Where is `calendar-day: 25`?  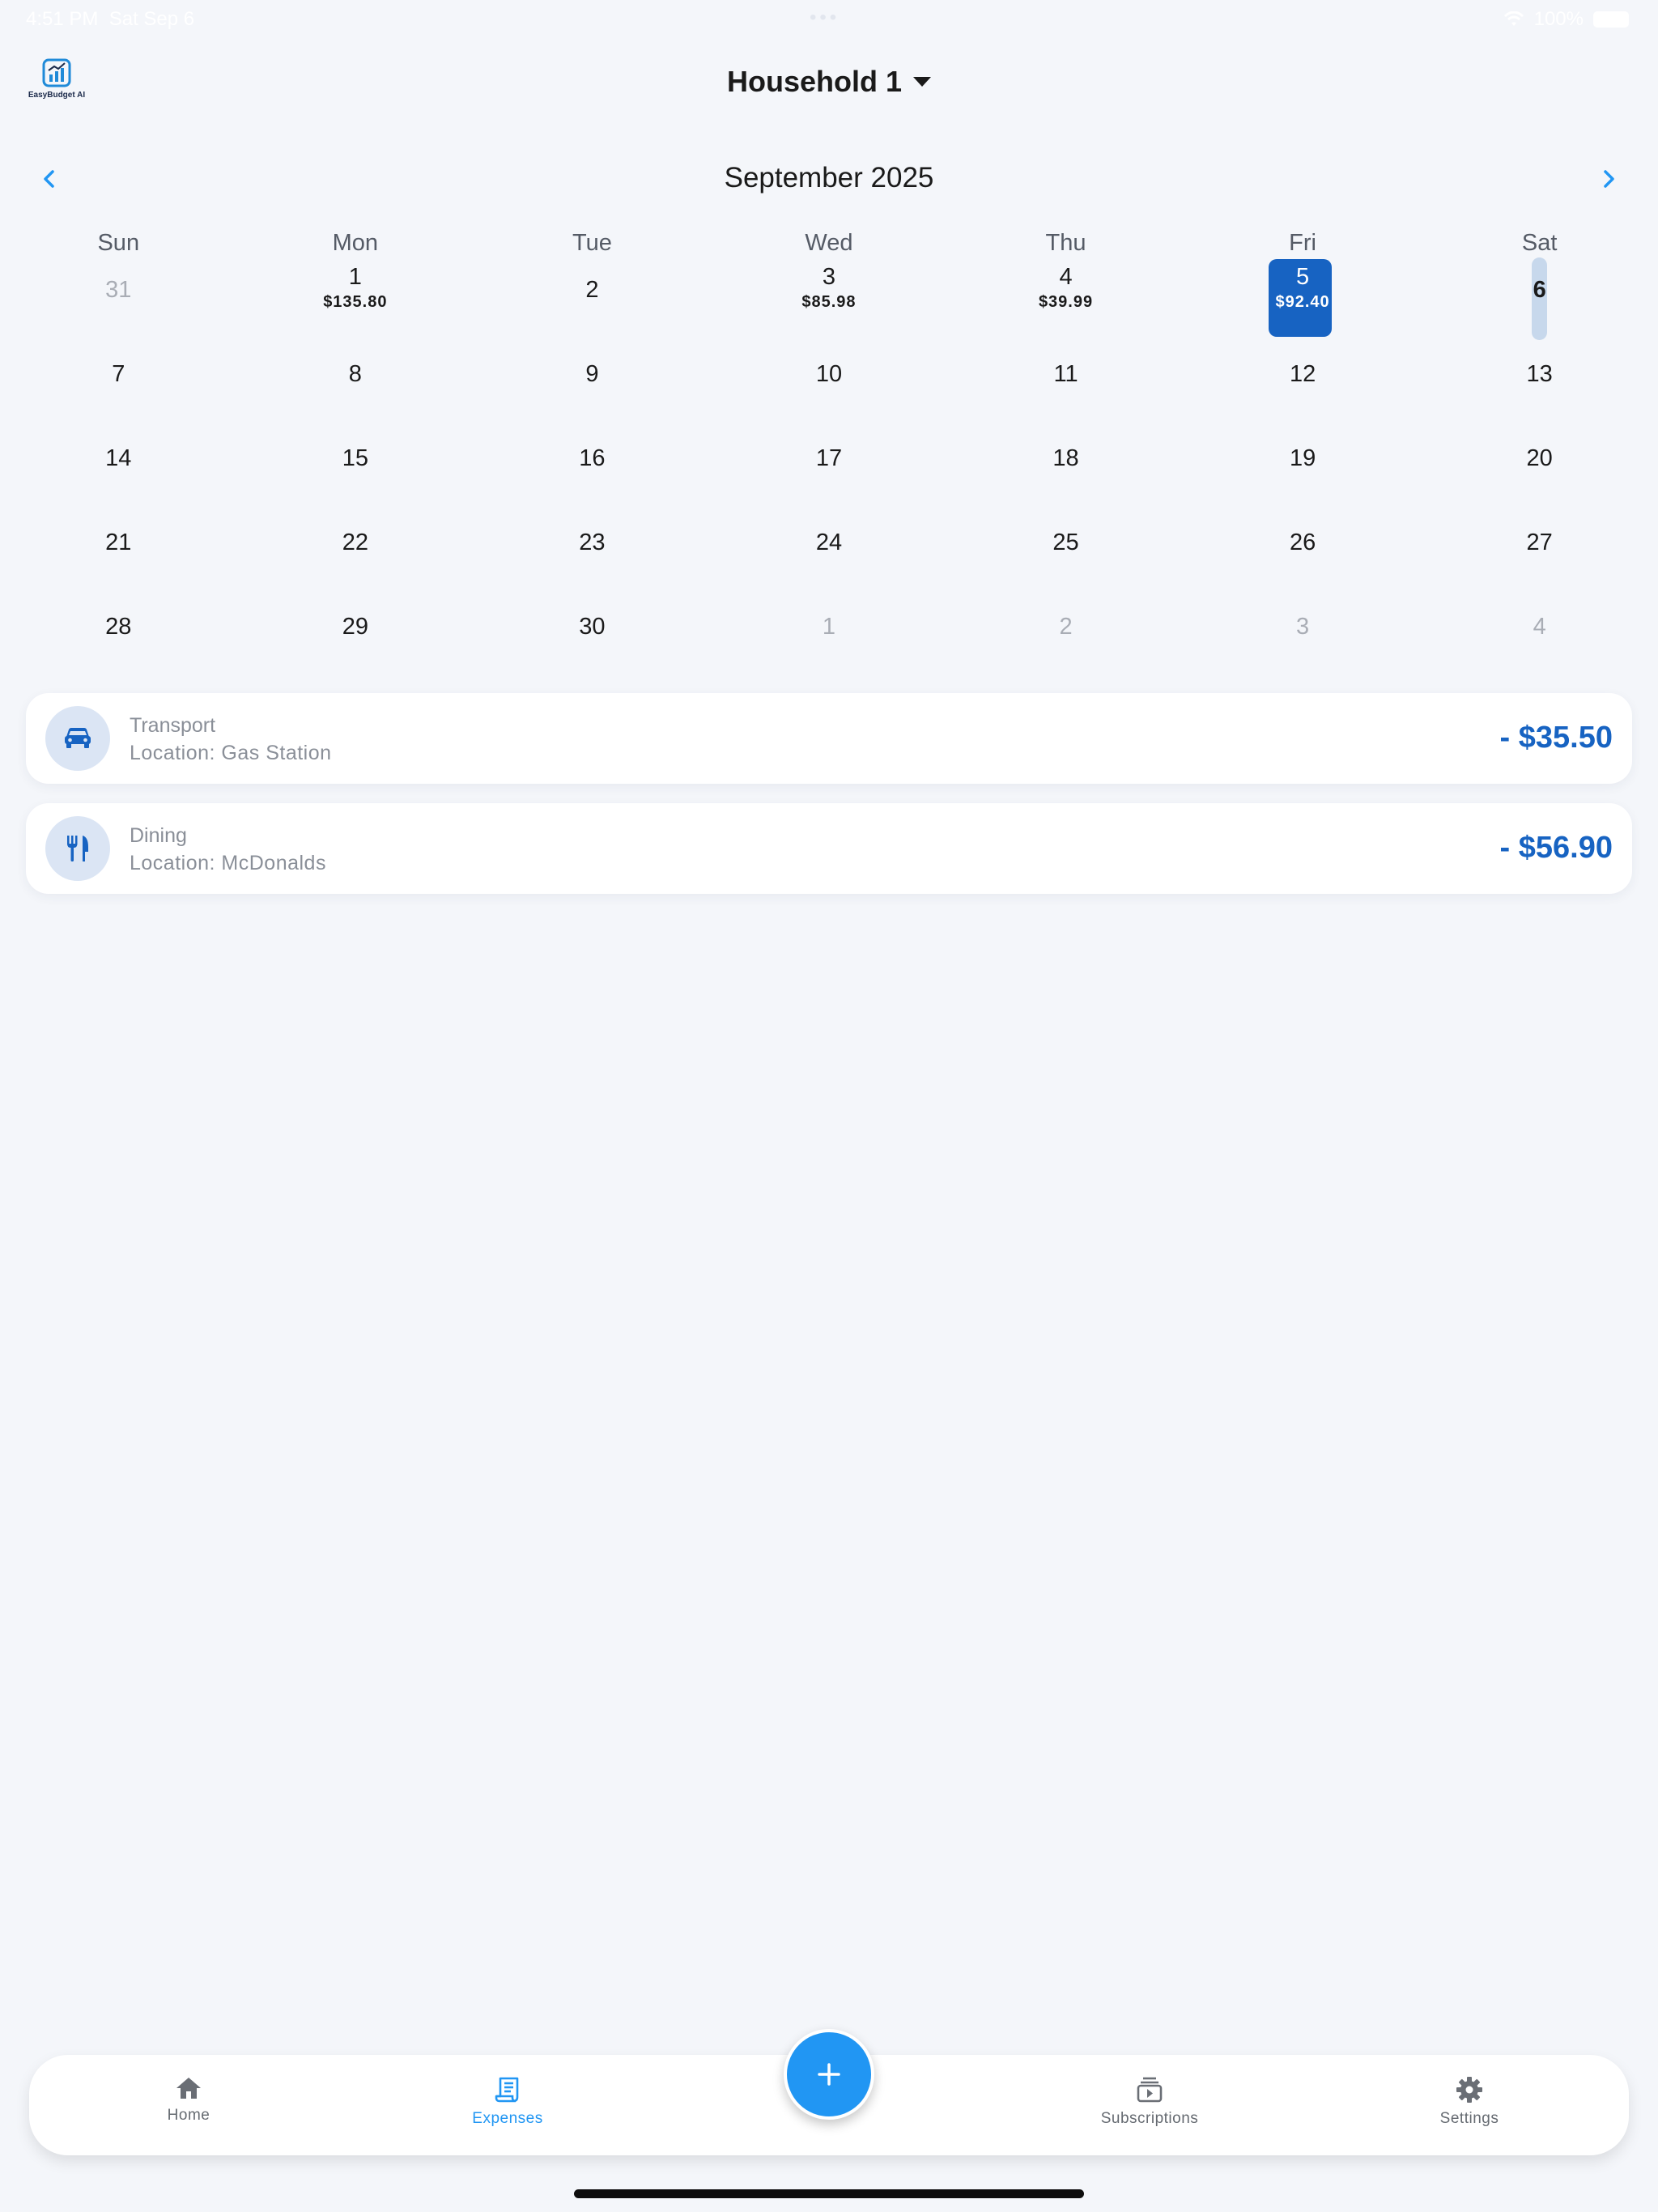 calendar-day: 25 is located at coordinates (1065, 525).